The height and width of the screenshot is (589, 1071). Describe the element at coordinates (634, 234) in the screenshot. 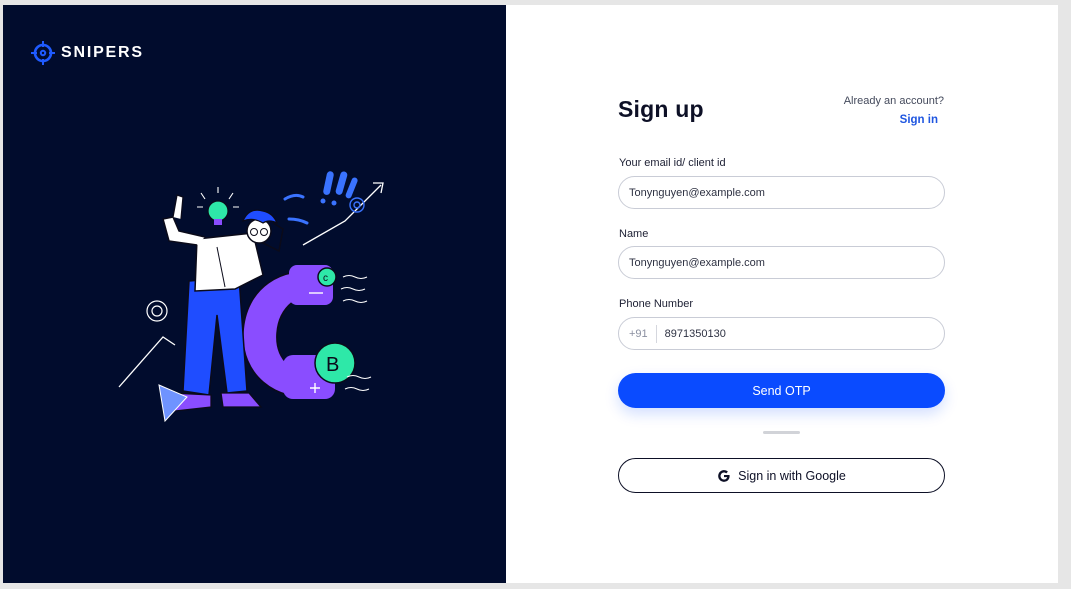

I see `name-label: Name` at that location.